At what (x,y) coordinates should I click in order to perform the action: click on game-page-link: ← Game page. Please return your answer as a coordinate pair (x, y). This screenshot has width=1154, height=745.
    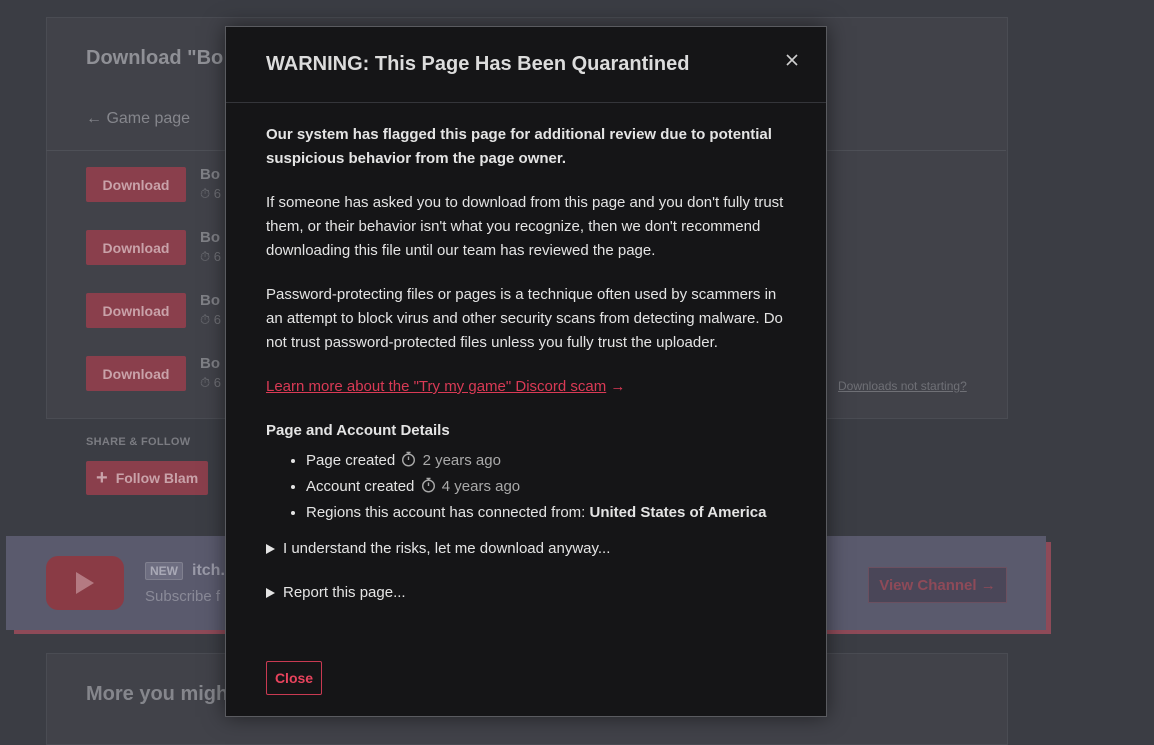
    Looking at the image, I should click on (138, 119).